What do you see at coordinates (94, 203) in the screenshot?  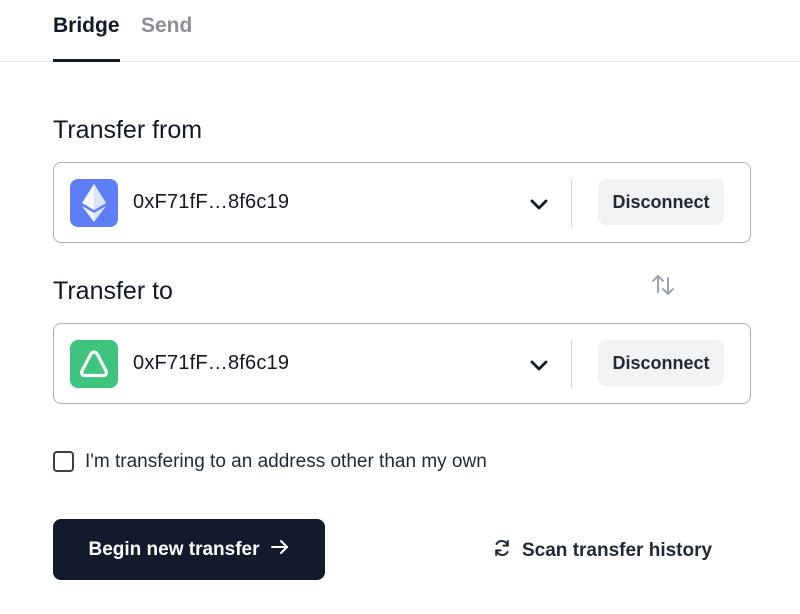 I see `ethereum-icon` at bounding box center [94, 203].